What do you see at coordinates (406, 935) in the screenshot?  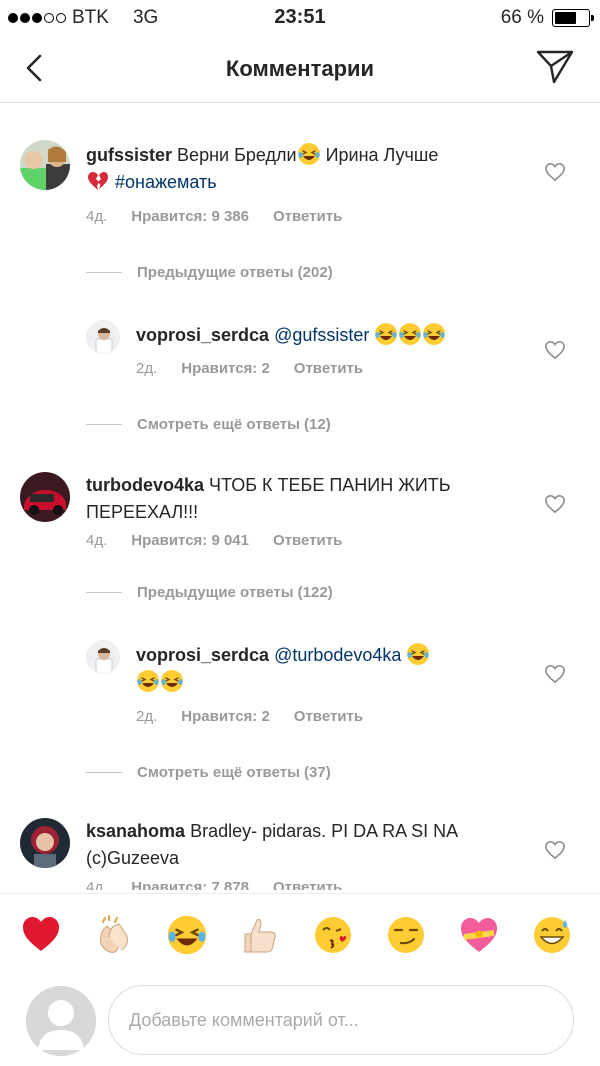 I see `smirking-face-icon` at bounding box center [406, 935].